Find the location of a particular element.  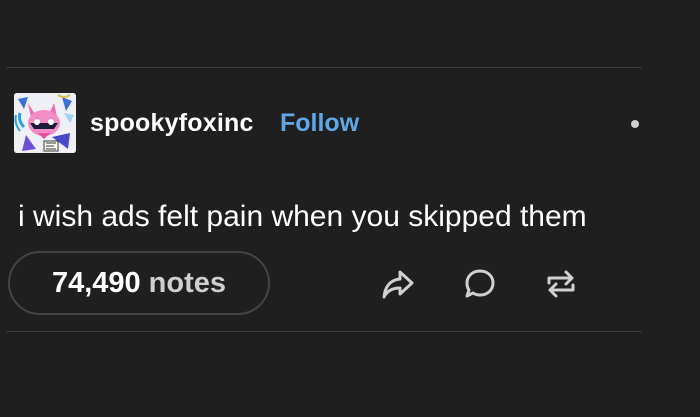

follow-button: Follow is located at coordinates (319, 123).